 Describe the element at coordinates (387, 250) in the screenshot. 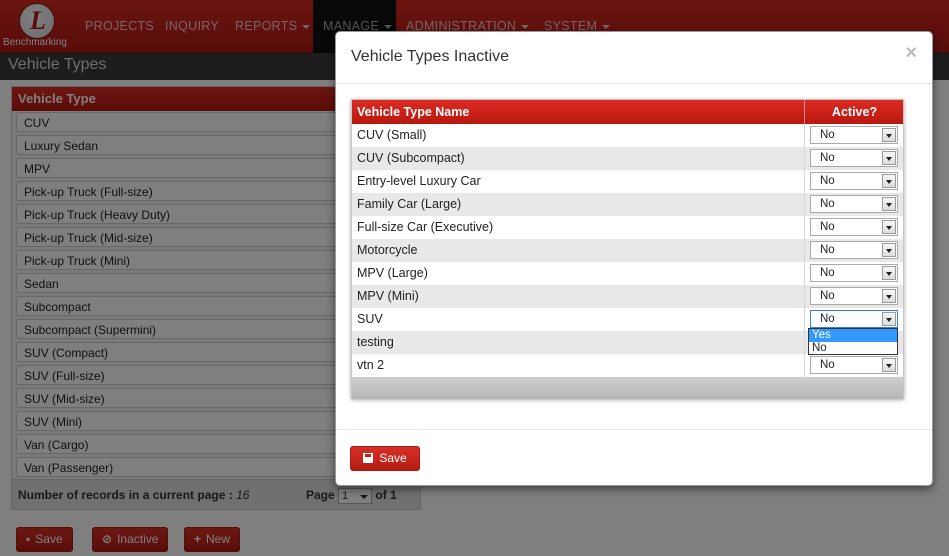

I see `vehicle-type-name: Motorcycle` at that location.